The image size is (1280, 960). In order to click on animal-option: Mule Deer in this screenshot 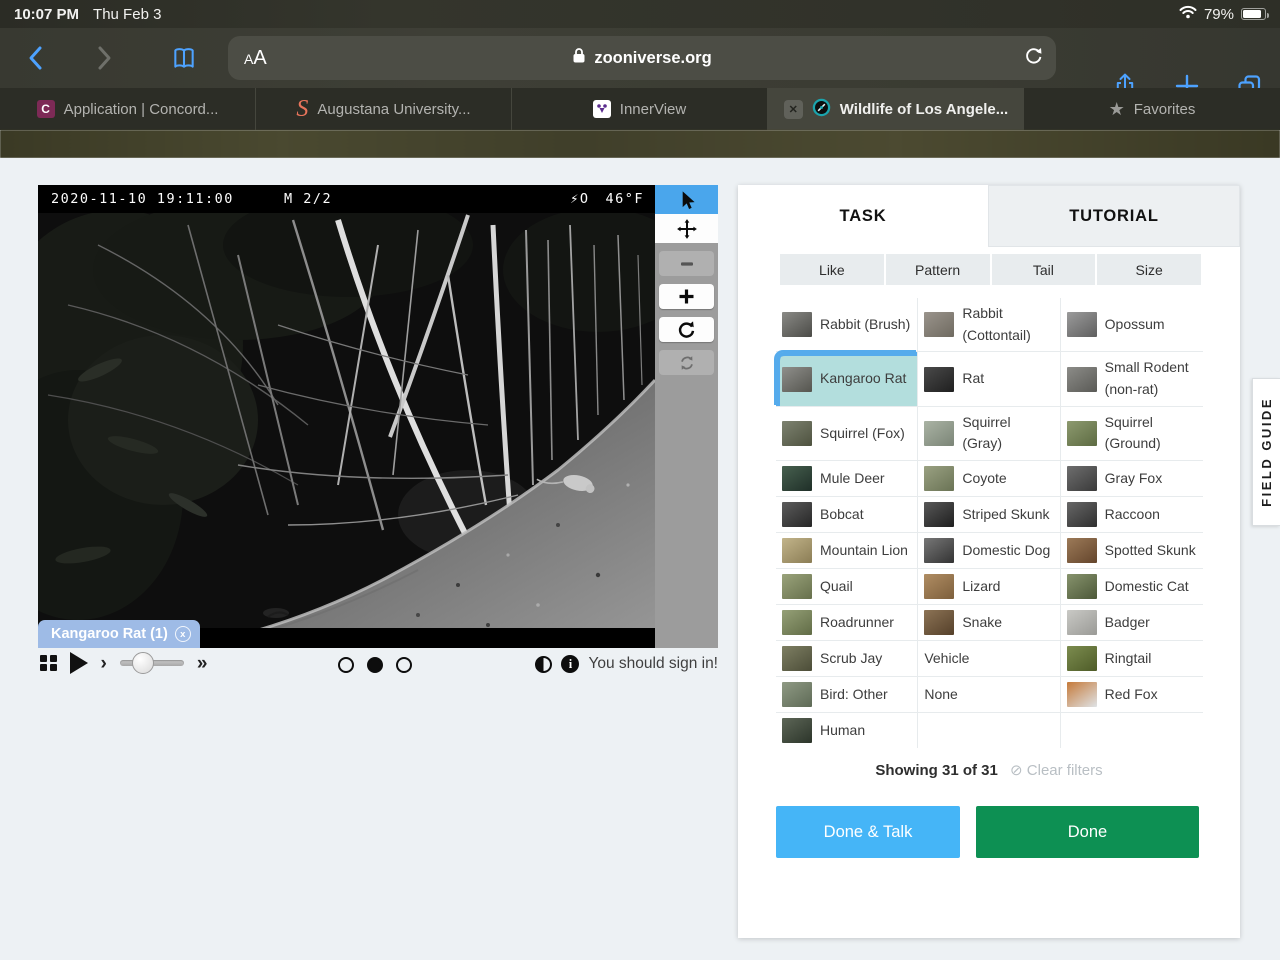, I will do `click(847, 479)`.